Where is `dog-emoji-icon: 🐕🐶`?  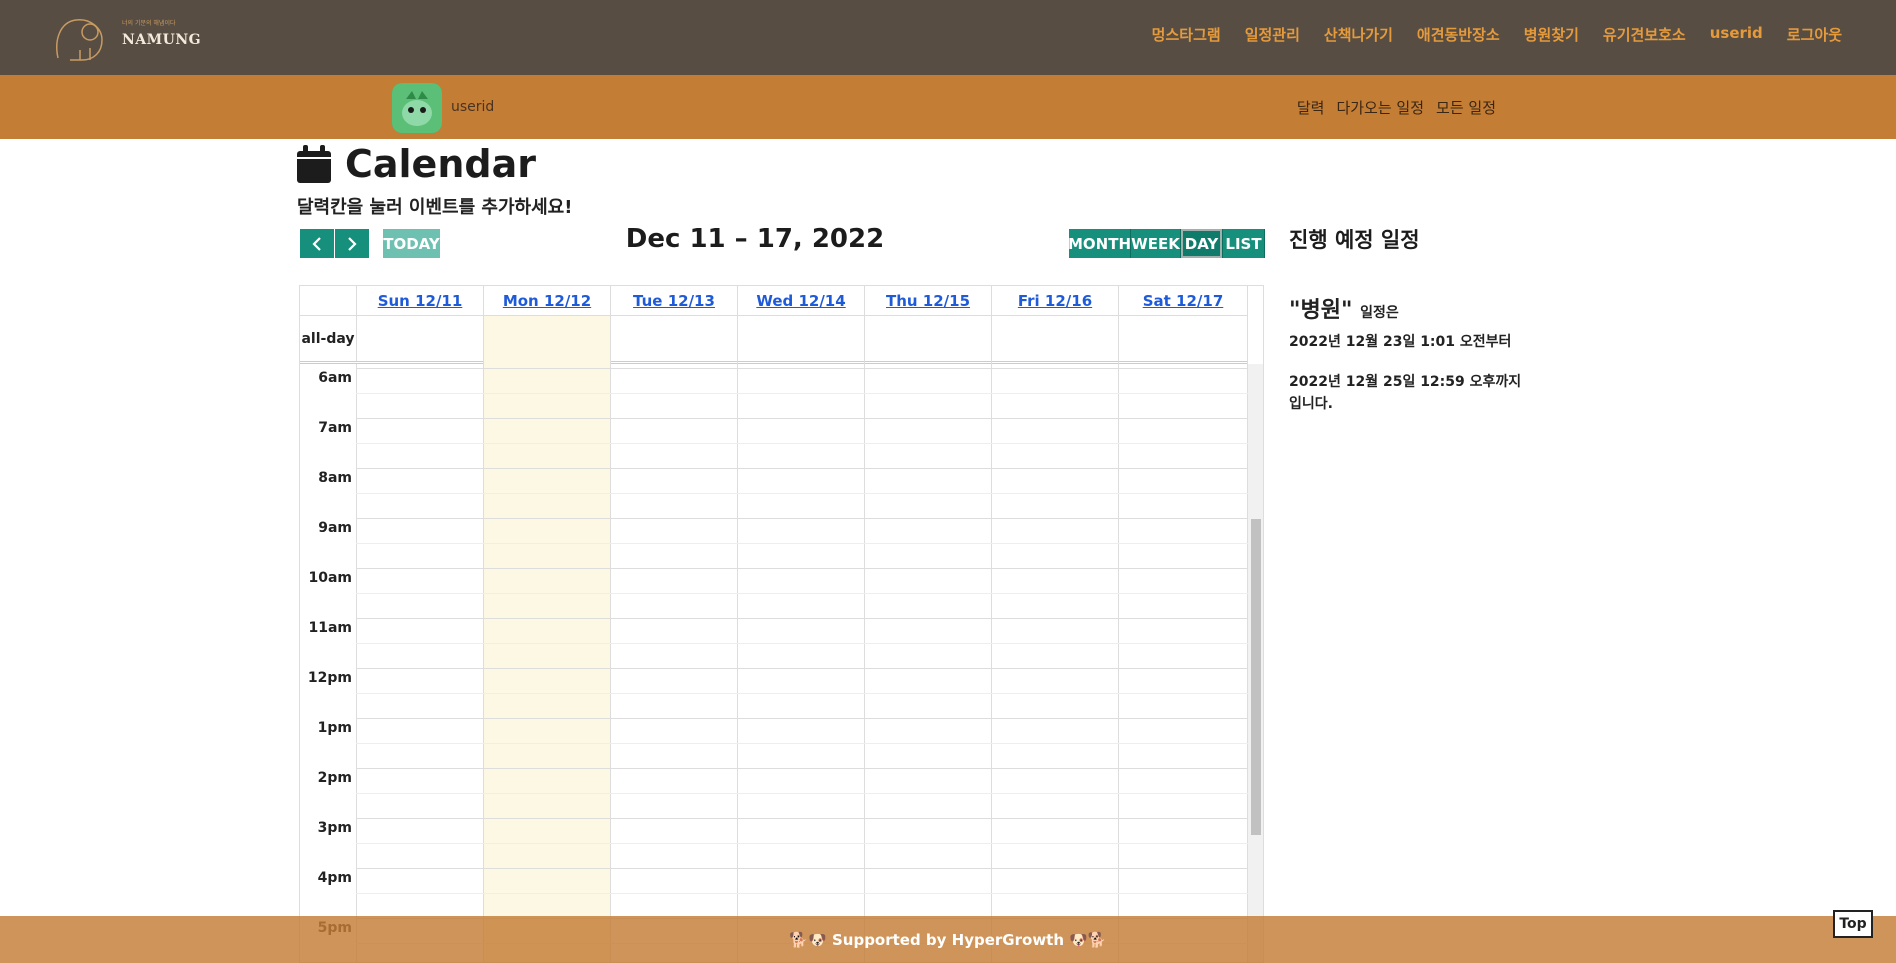
dog-emoji-icon: 🐕🐶 is located at coordinates (810, 939).